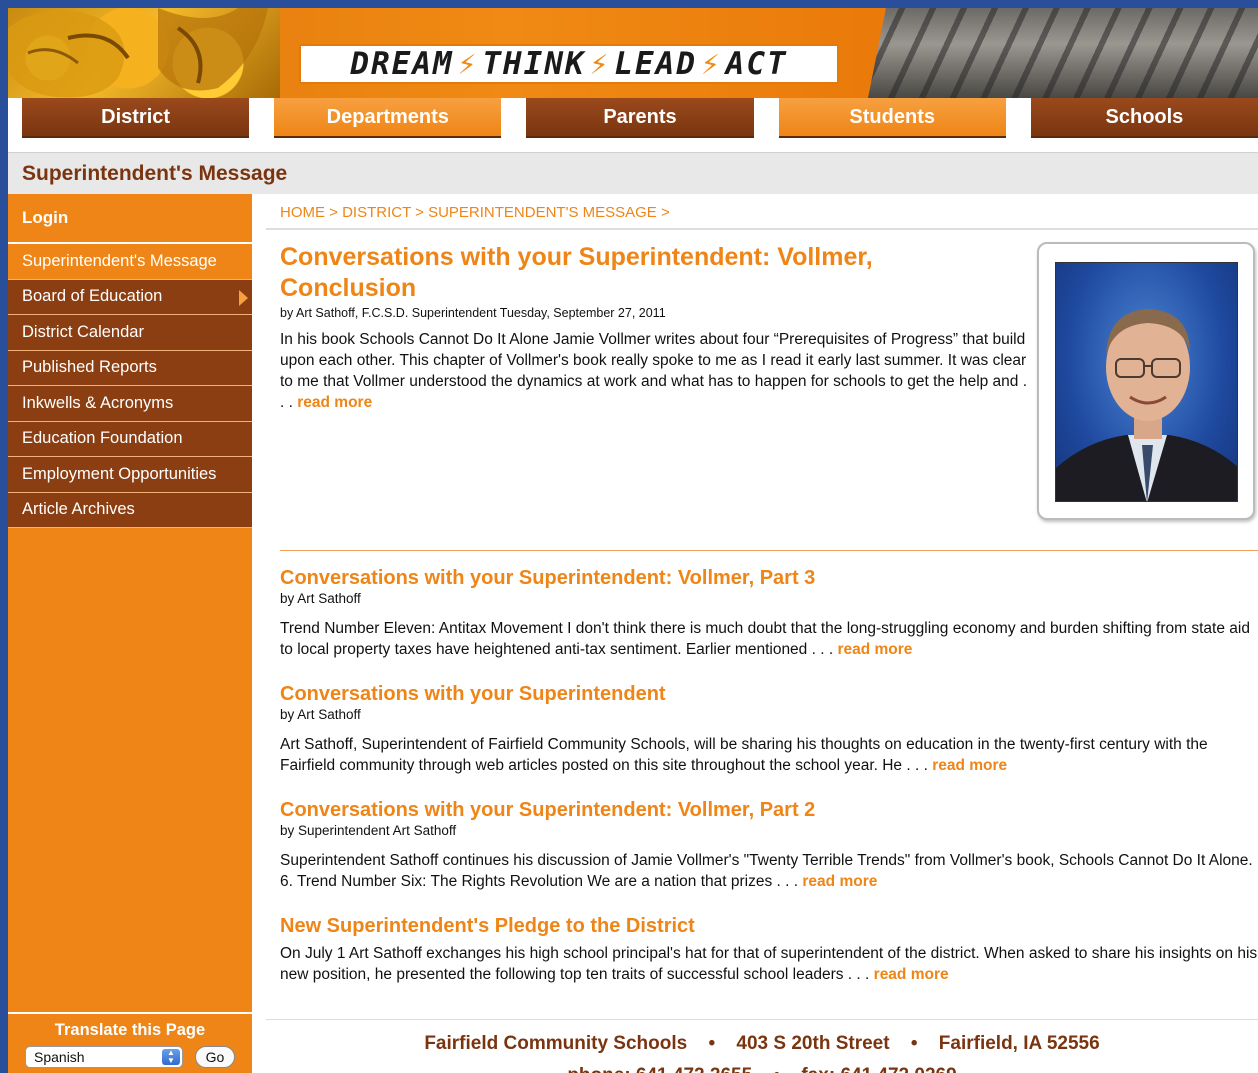 Image resolution: width=1258 pixels, height=1073 pixels. Describe the element at coordinates (813, 1043) in the screenshot. I see `footer-address: 403 S 20th Street` at that location.